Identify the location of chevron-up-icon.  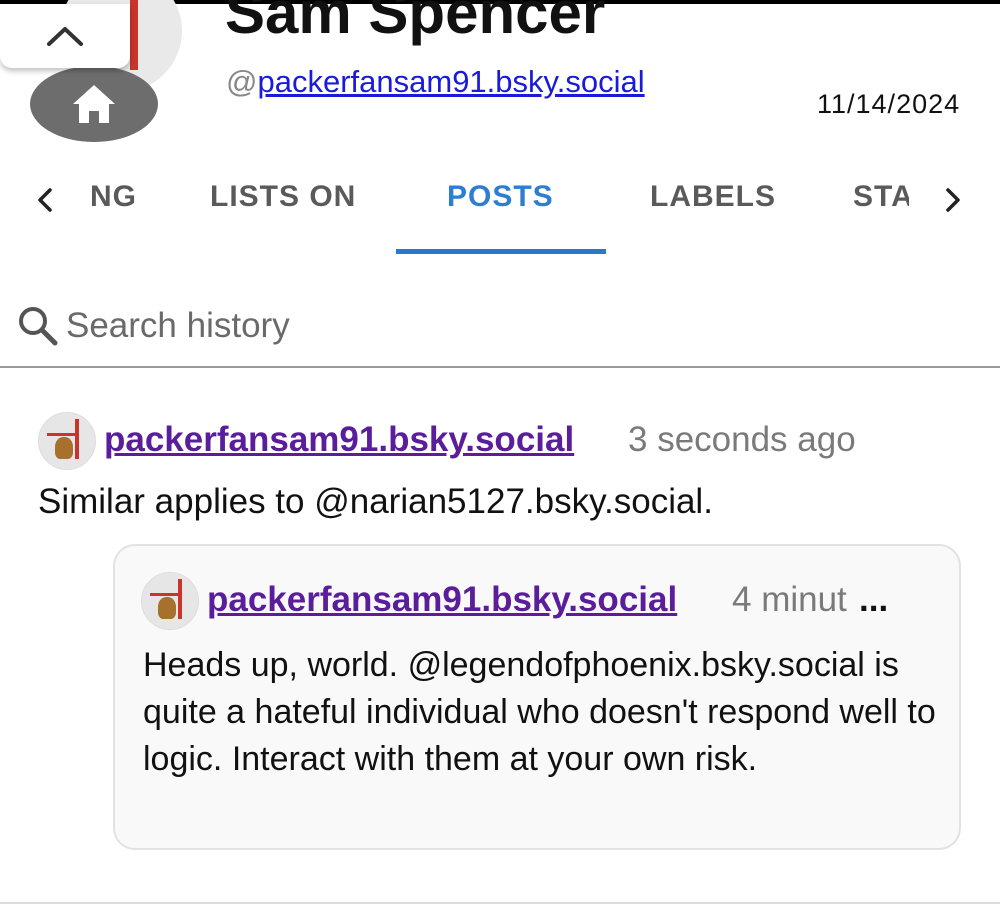
(65, 36).